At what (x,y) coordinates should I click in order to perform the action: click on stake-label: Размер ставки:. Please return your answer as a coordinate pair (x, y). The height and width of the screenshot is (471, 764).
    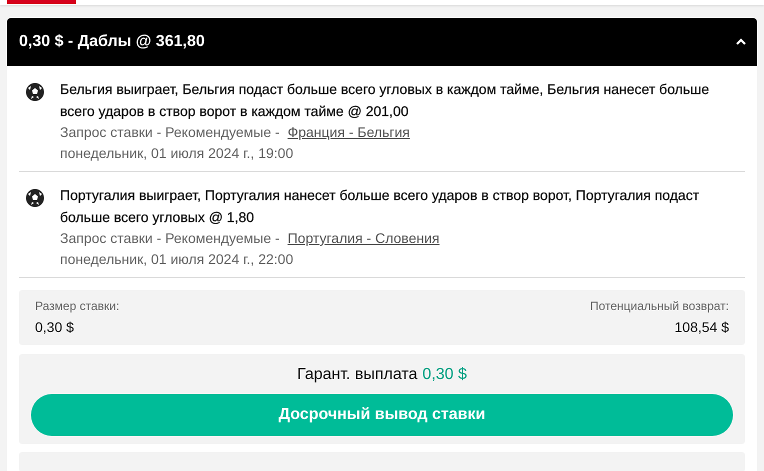
    Looking at the image, I should click on (77, 306).